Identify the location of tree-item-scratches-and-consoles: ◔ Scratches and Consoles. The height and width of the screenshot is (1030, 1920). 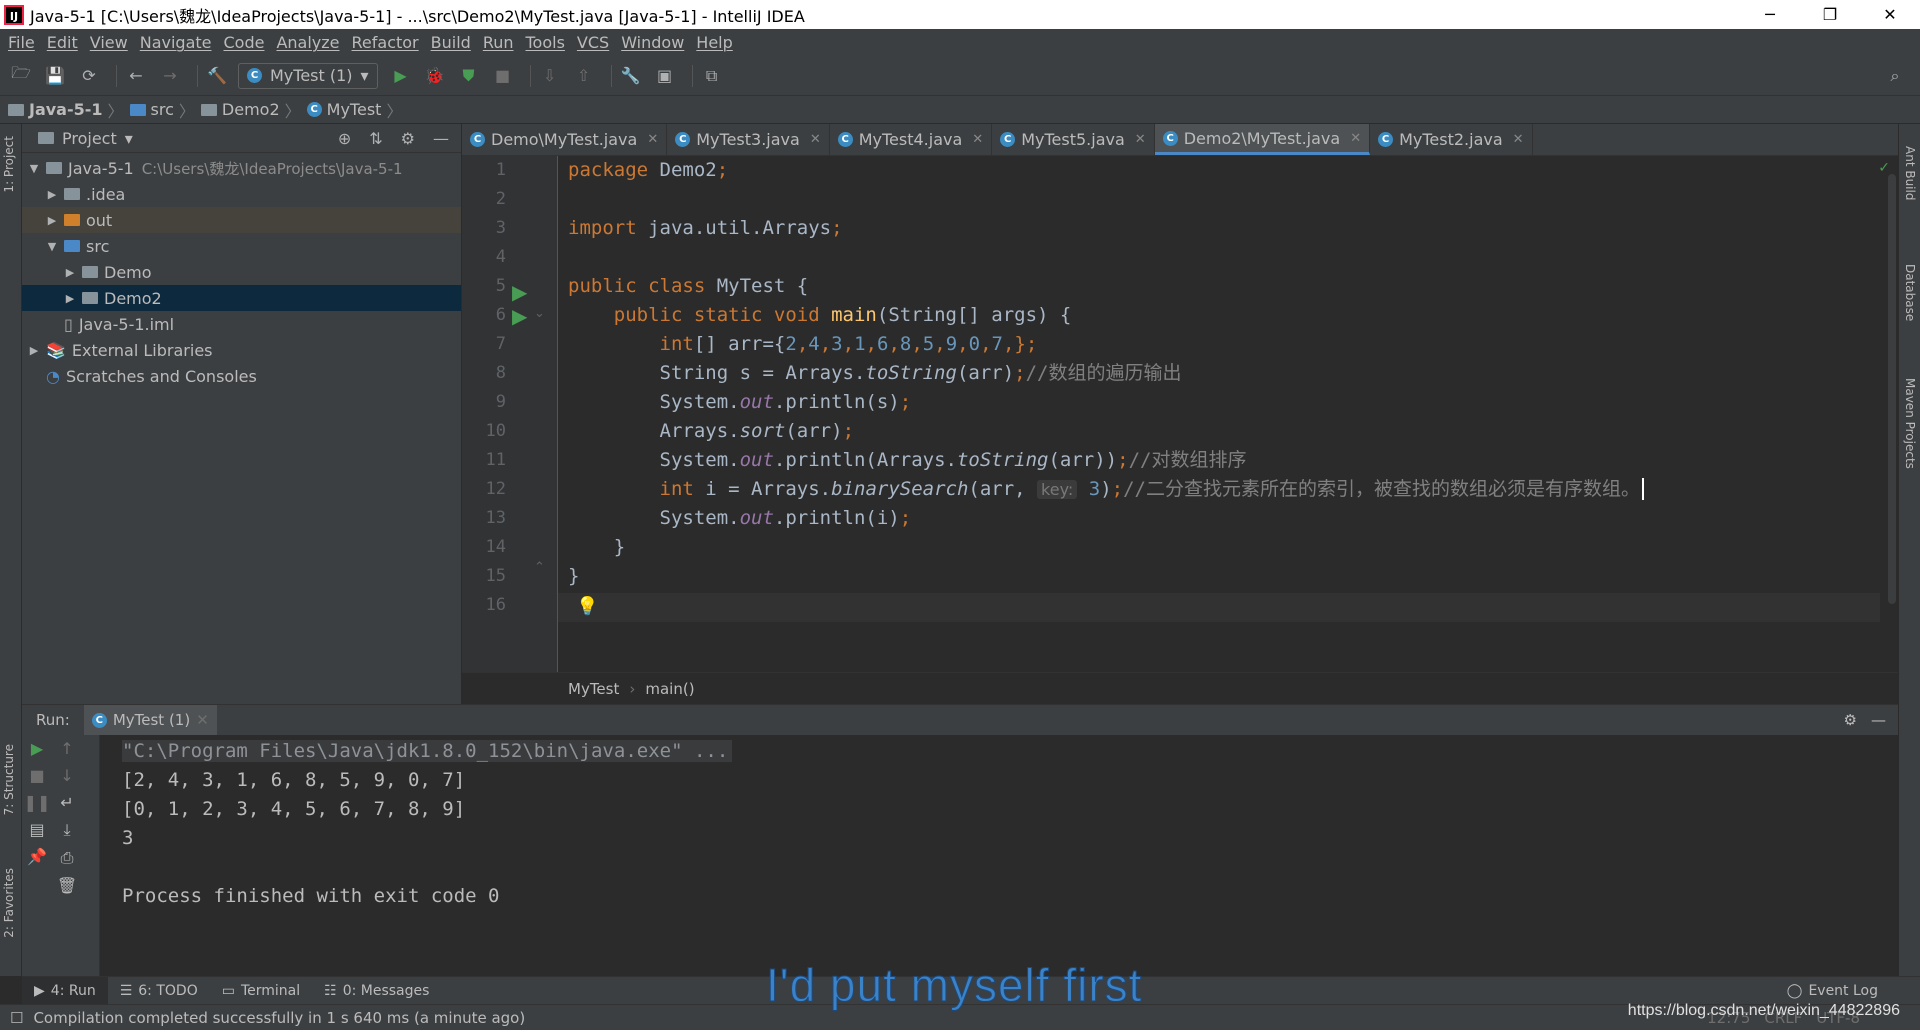
(241, 376).